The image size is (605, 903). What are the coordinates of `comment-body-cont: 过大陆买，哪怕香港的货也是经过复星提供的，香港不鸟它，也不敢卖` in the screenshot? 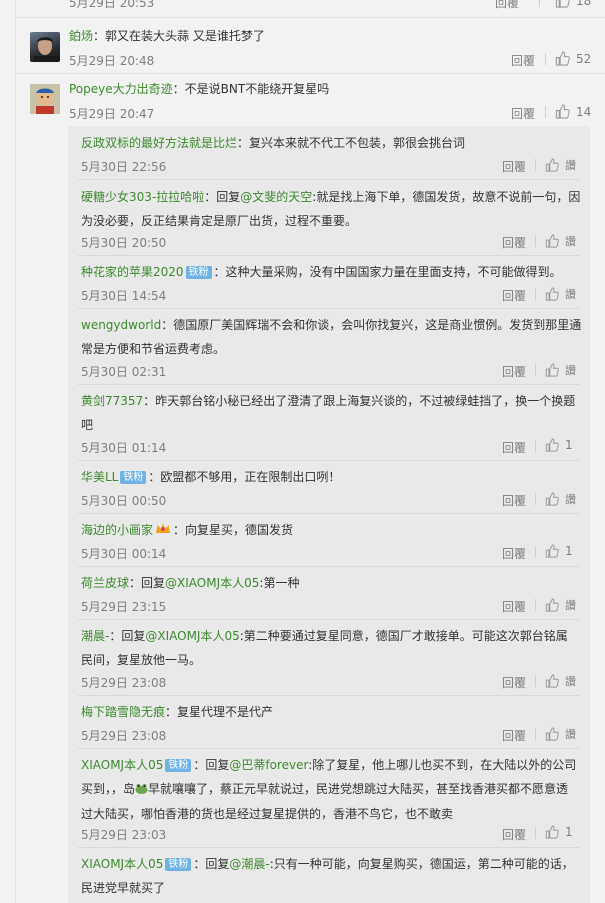 It's located at (267, 813).